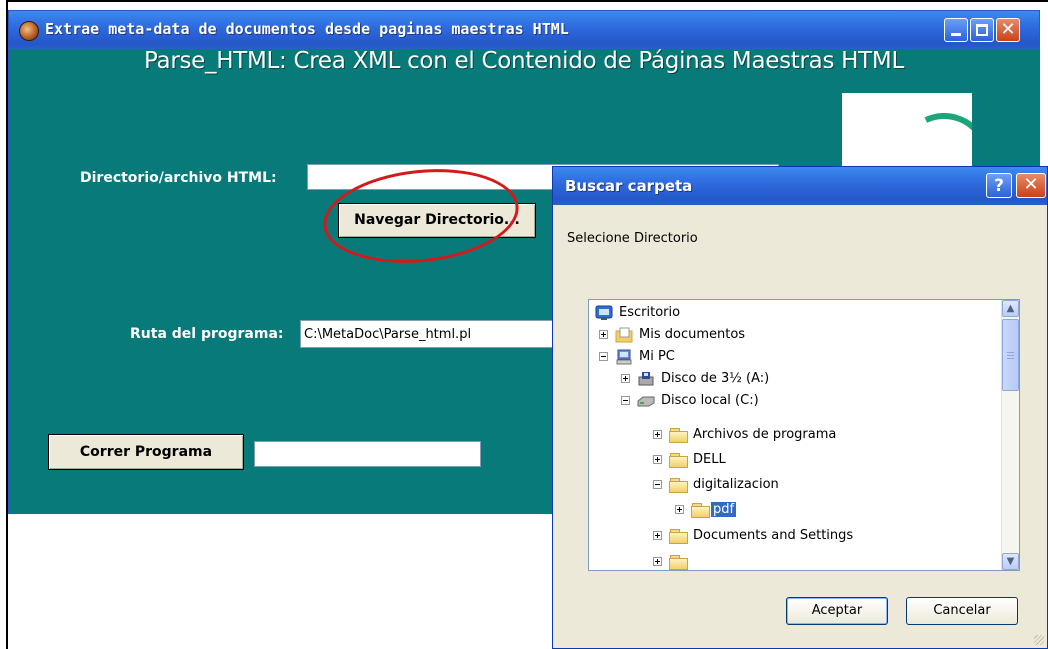 Image resolution: width=1048 pixels, height=649 pixels. What do you see at coordinates (632, 238) in the screenshot?
I see `dialog-prompt: Selecione Directorio` at bounding box center [632, 238].